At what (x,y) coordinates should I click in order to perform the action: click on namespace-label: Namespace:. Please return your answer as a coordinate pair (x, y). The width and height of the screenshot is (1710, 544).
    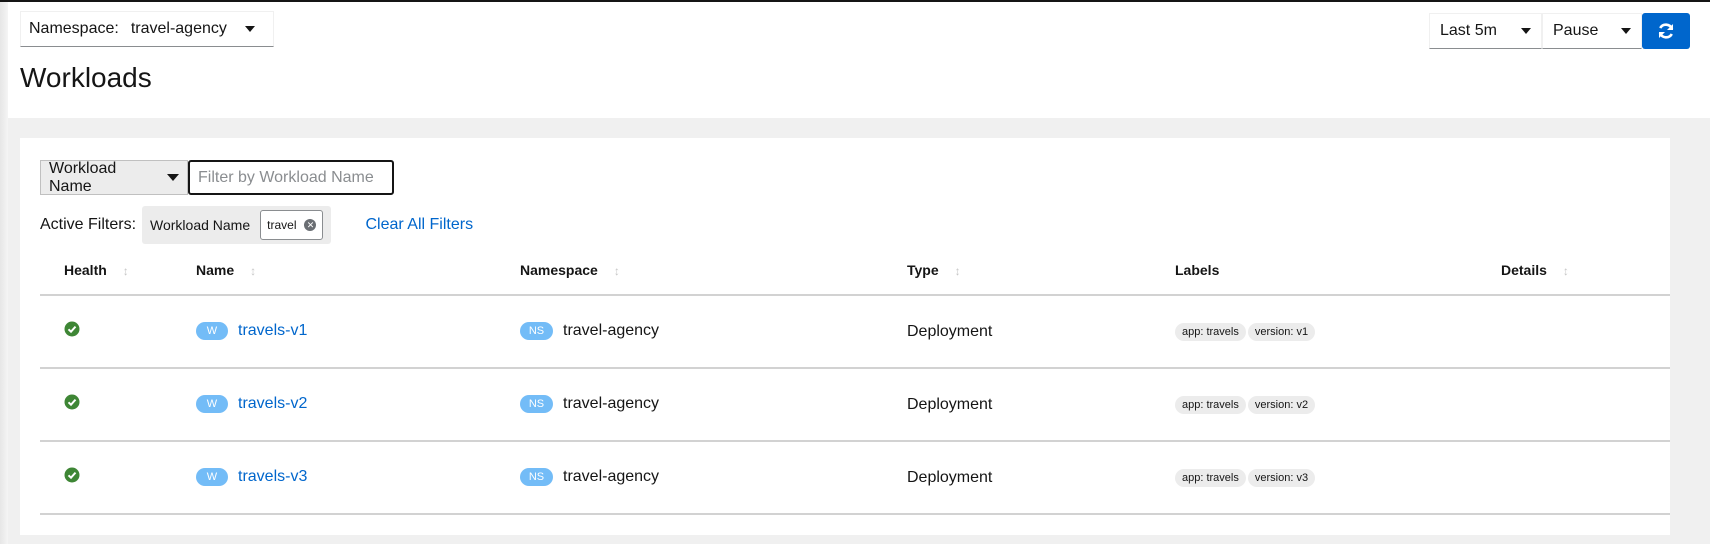
    Looking at the image, I should click on (74, 28).